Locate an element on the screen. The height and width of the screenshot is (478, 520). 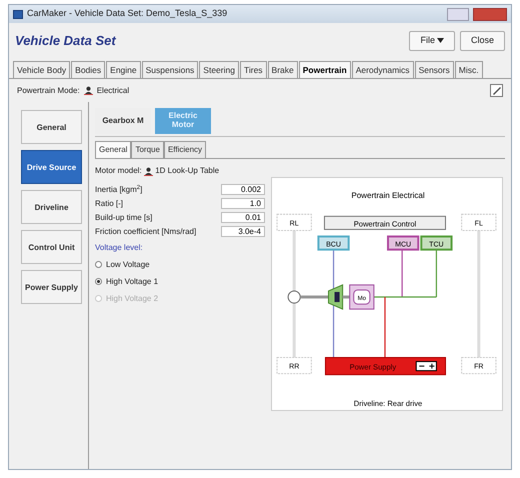
battery-icon is located at coordinates (426, 366).